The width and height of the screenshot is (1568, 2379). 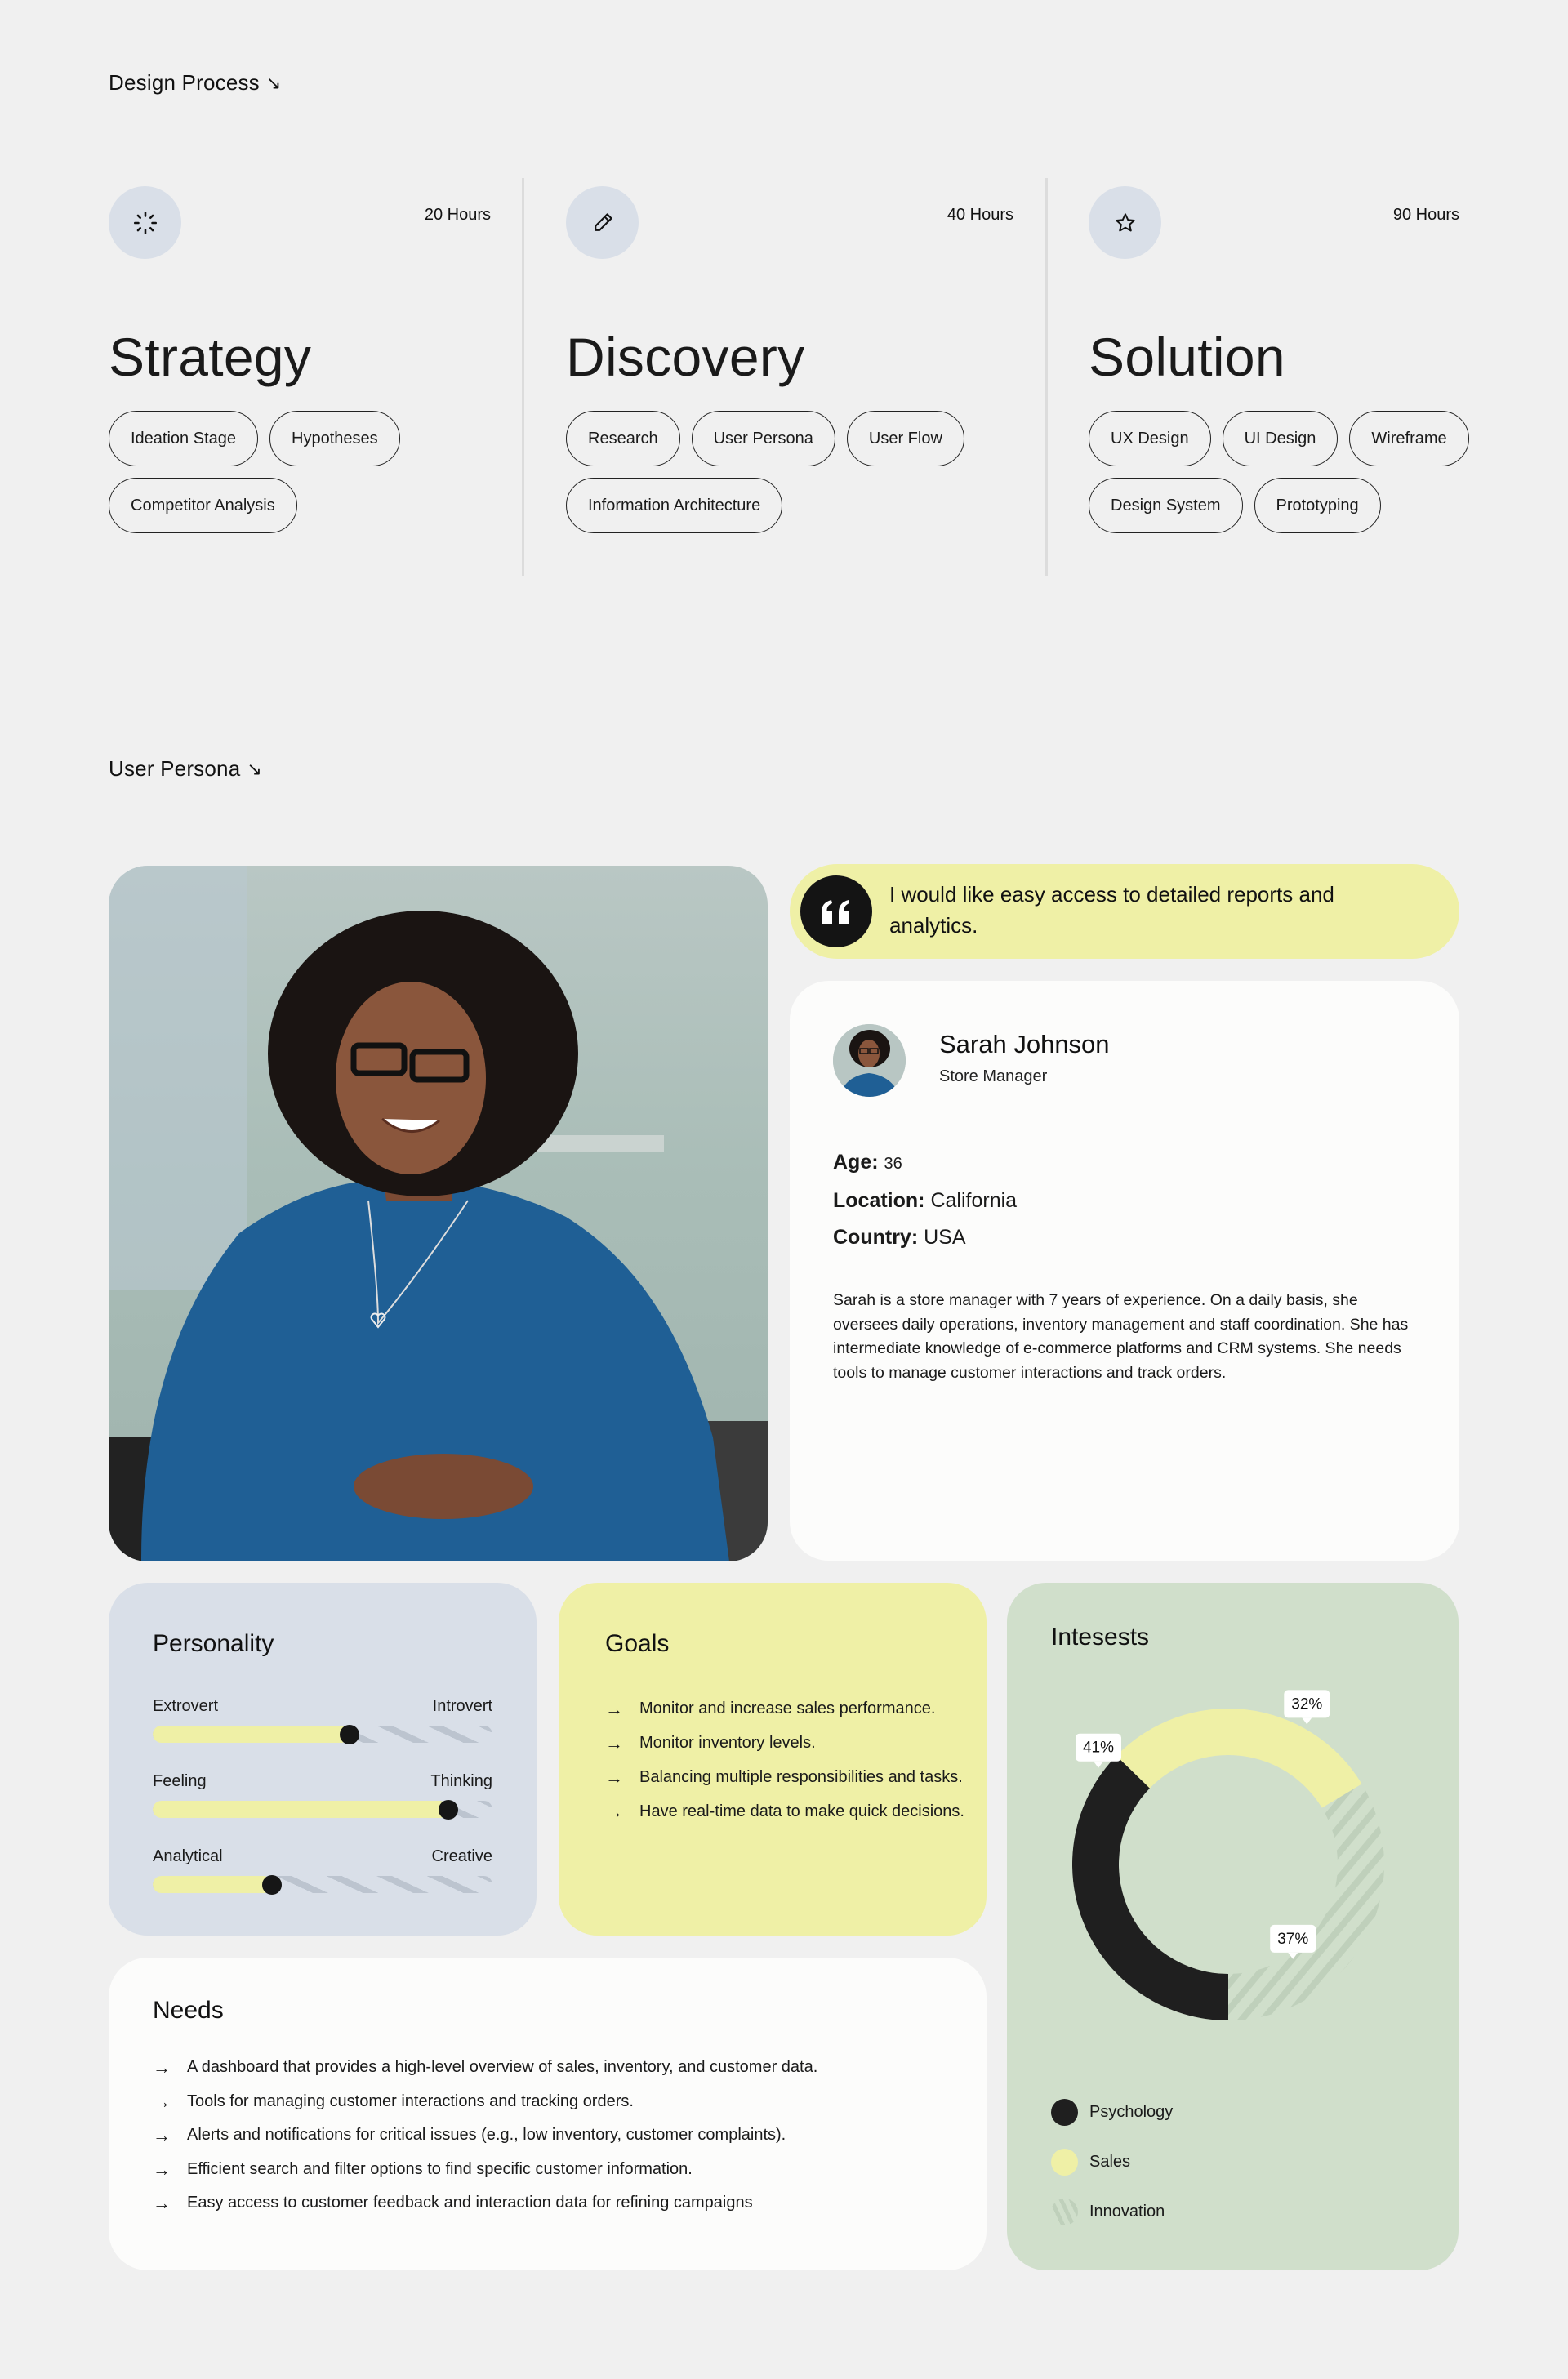 What do you see at coordinates (183, 438) in the screenshot?
I see `tag-chip: Ideation Stage` at bounding box center [183, 438].